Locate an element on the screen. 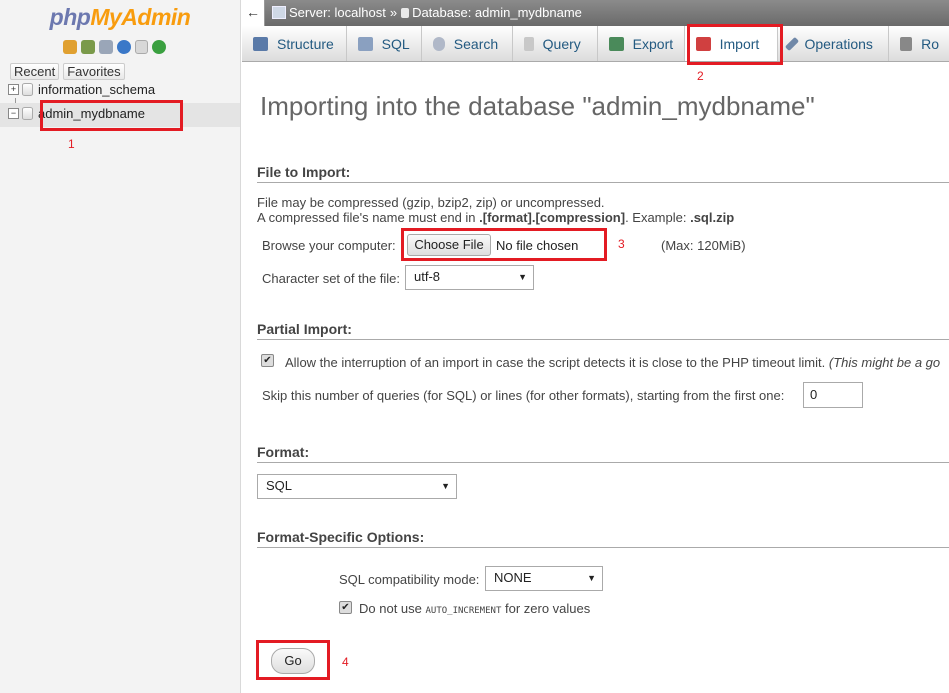 The height and width of the screenshot is (693, 949). breadcrumb-server: Server: localhost is located at coordinates (337, 12).